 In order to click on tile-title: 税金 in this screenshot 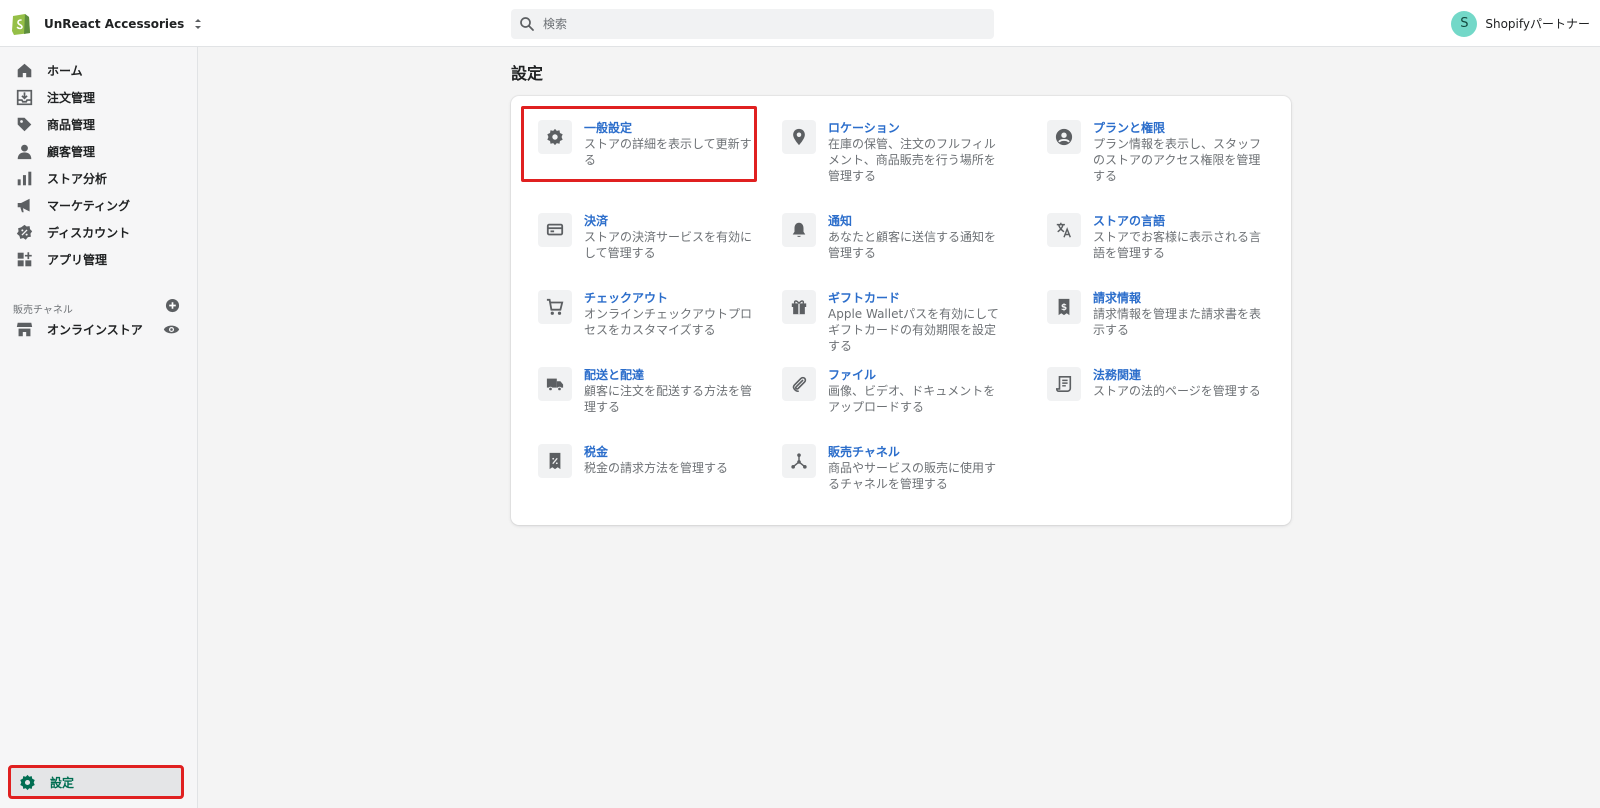, I will do `click(596, 452)`.